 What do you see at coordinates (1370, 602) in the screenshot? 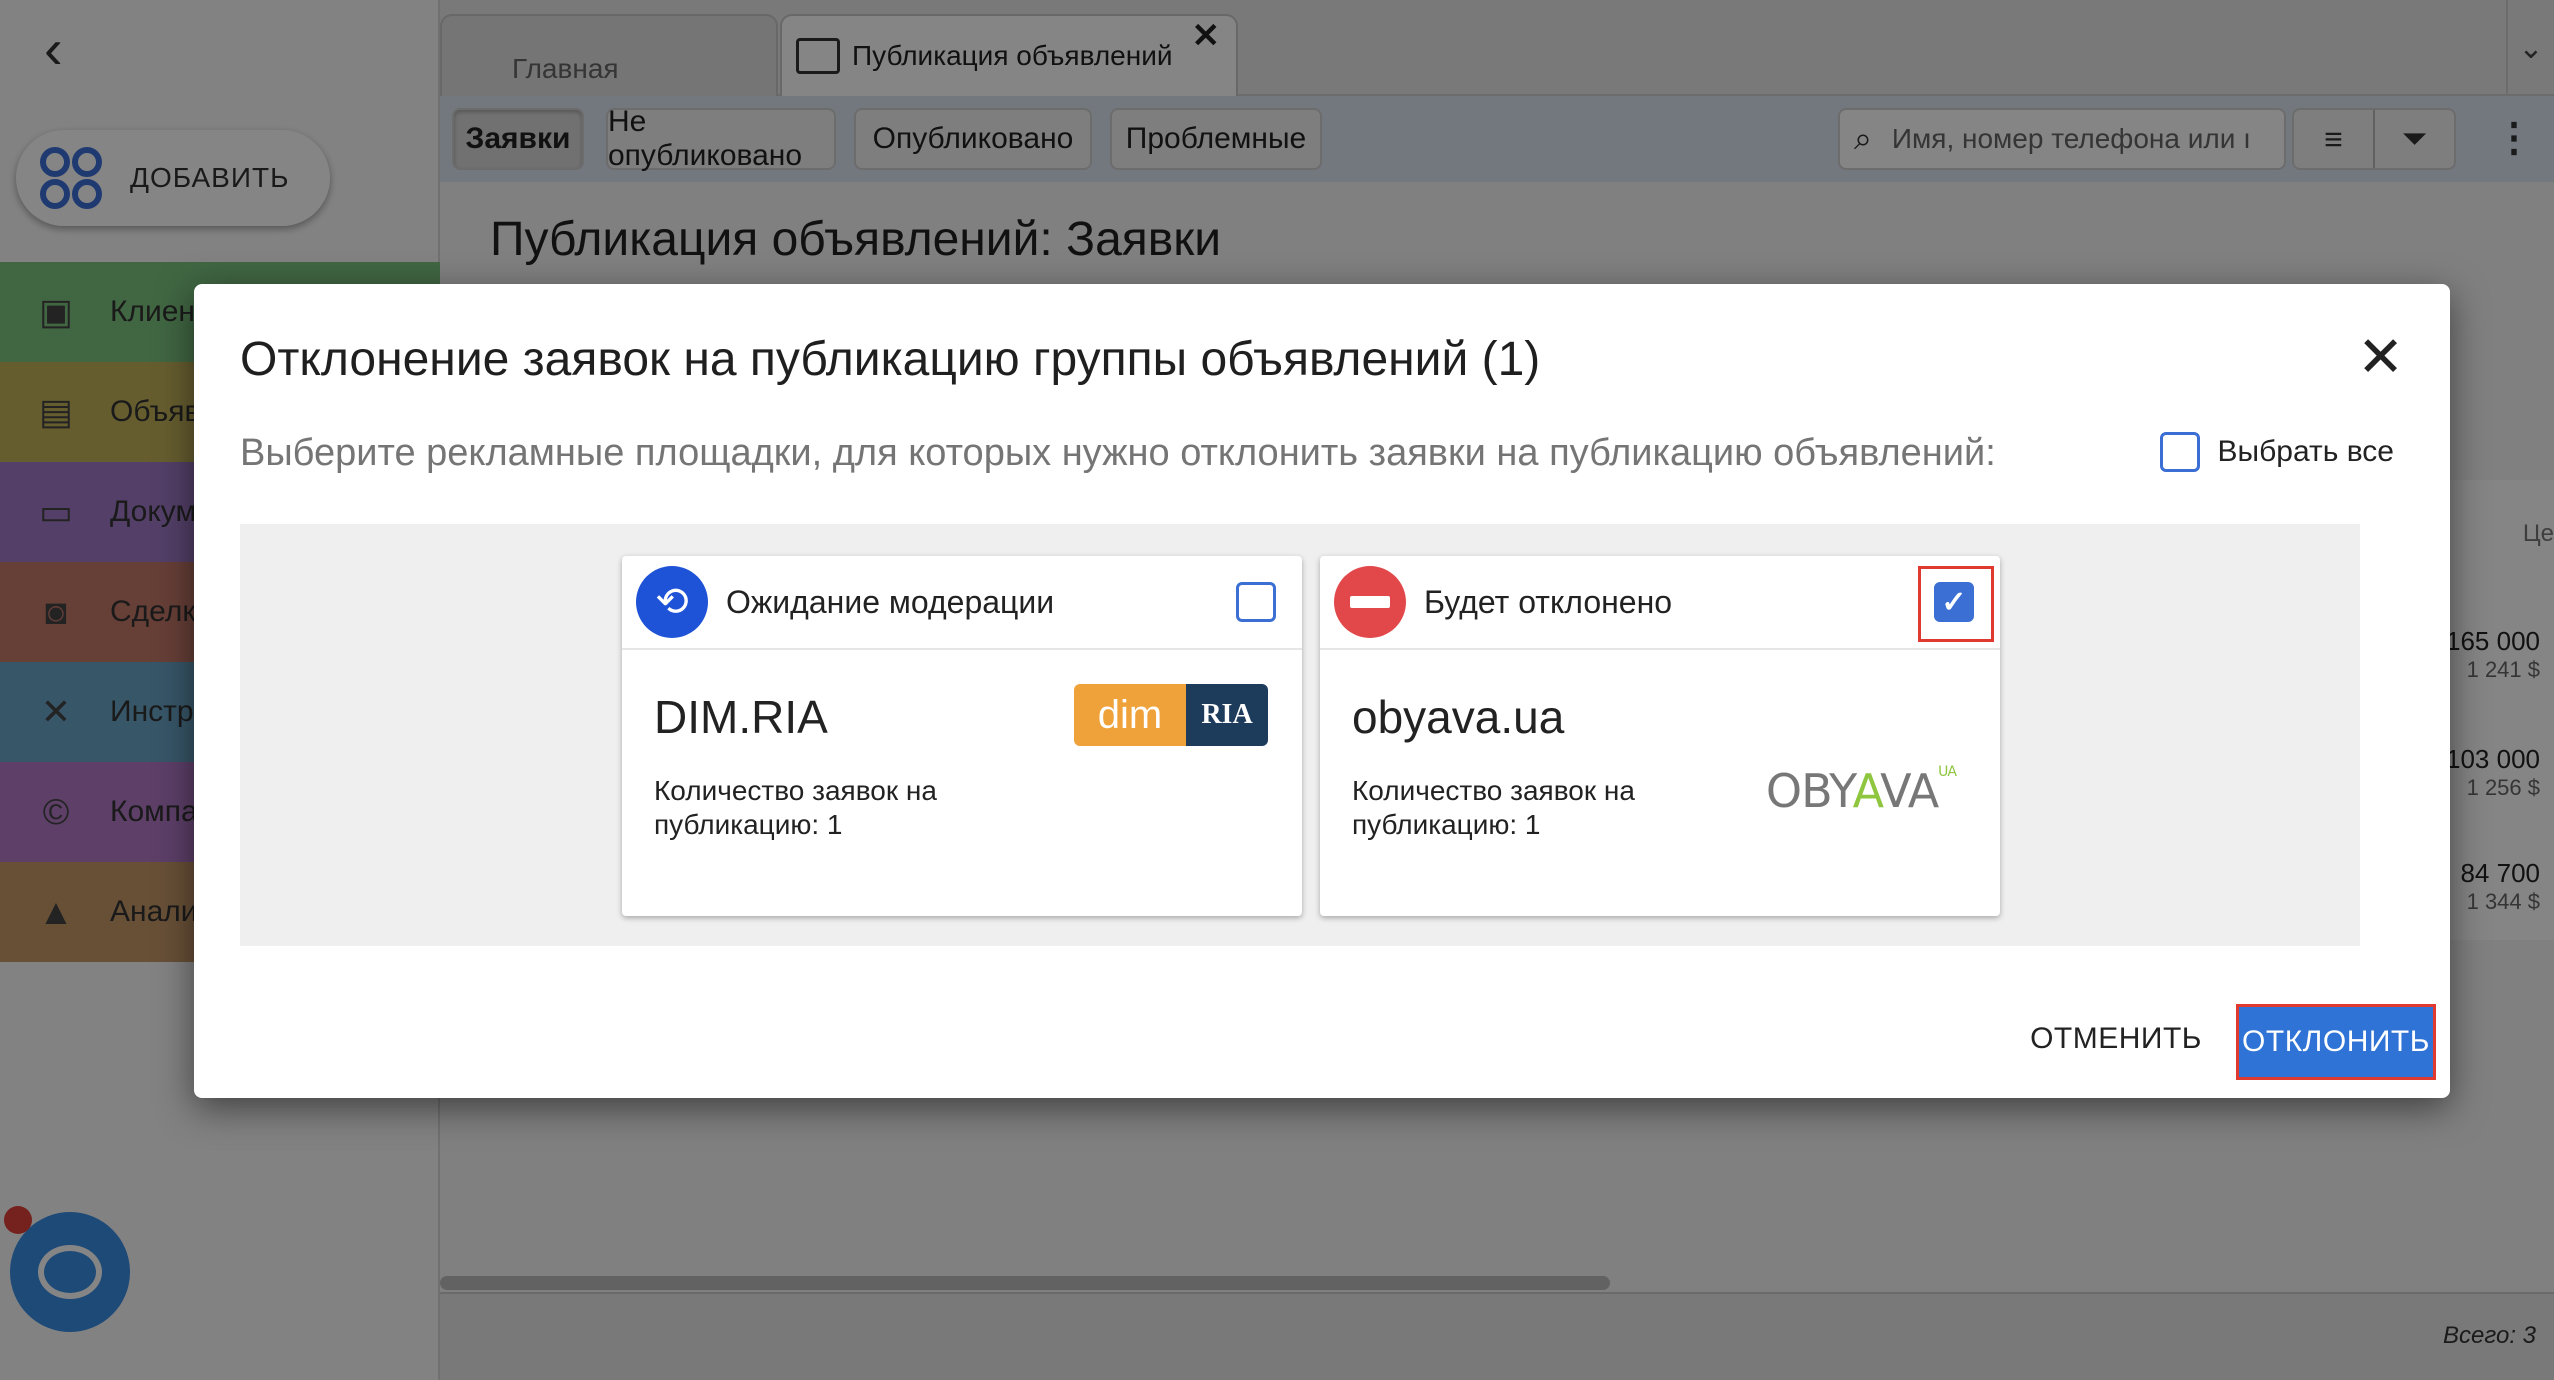
I see `minus-circle-icon` at bounding box center [1370, 602].